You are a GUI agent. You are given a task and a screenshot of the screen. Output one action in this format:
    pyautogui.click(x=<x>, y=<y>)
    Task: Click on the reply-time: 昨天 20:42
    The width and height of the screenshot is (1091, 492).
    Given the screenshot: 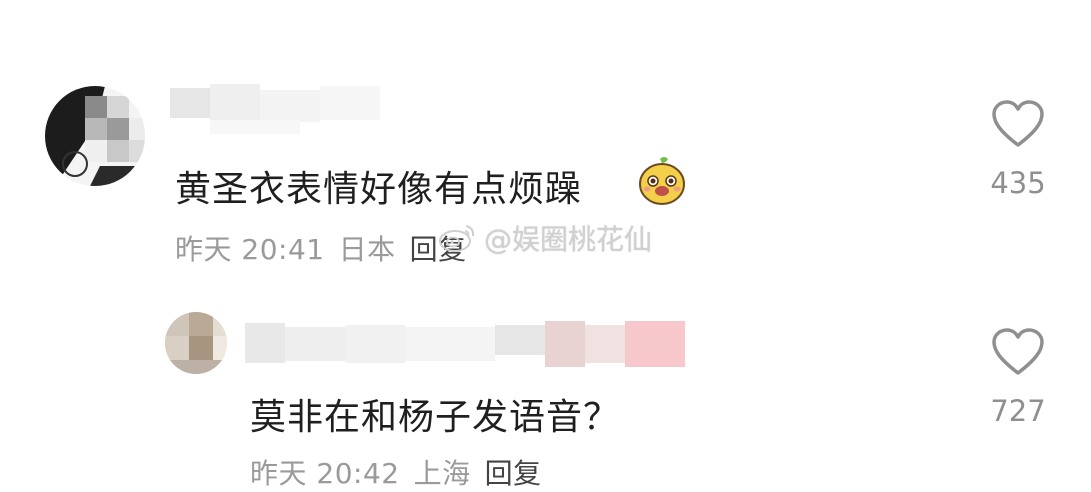 What is the action you would take?
    pyautogui.click(x=325, y=473)
    